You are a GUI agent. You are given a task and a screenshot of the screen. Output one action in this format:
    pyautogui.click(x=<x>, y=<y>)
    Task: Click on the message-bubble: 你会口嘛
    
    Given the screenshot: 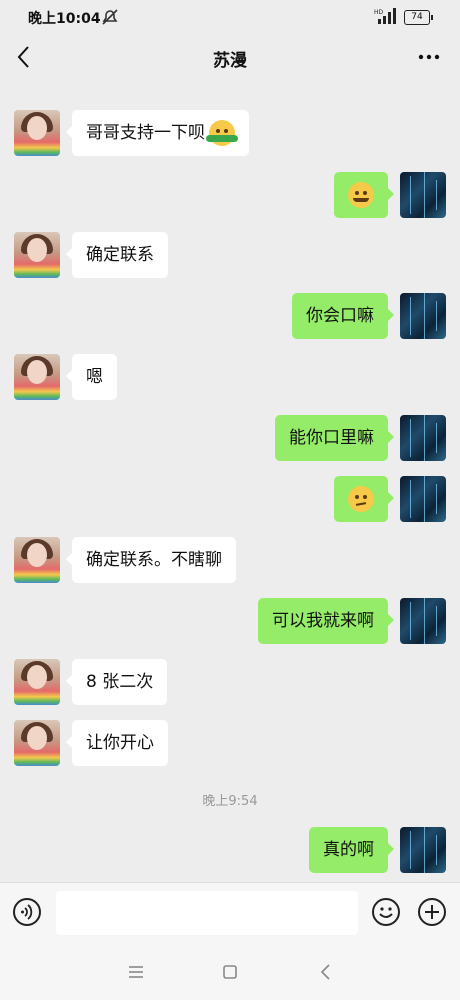 What is the action you would take?
    pyautogui.click(x=343, y=316)
    